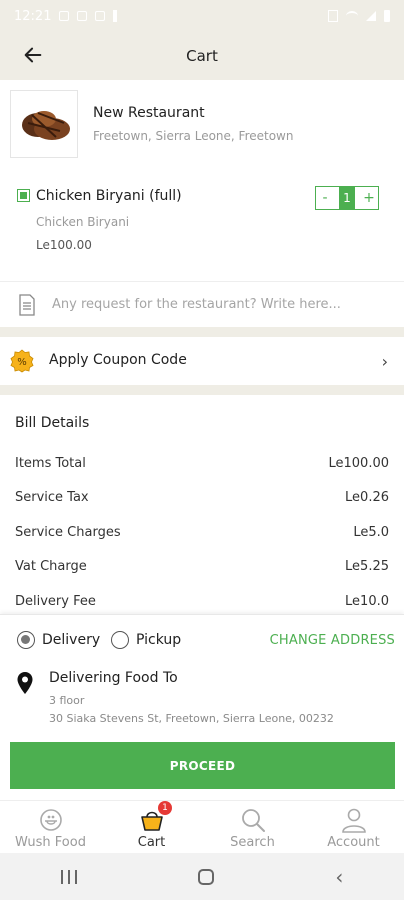 Image resolution: width=404 pixels, height=900 pixels. Describe the element at coordinates (115, 16) in the screenshot. I see `battery-saver-icon` at that location.